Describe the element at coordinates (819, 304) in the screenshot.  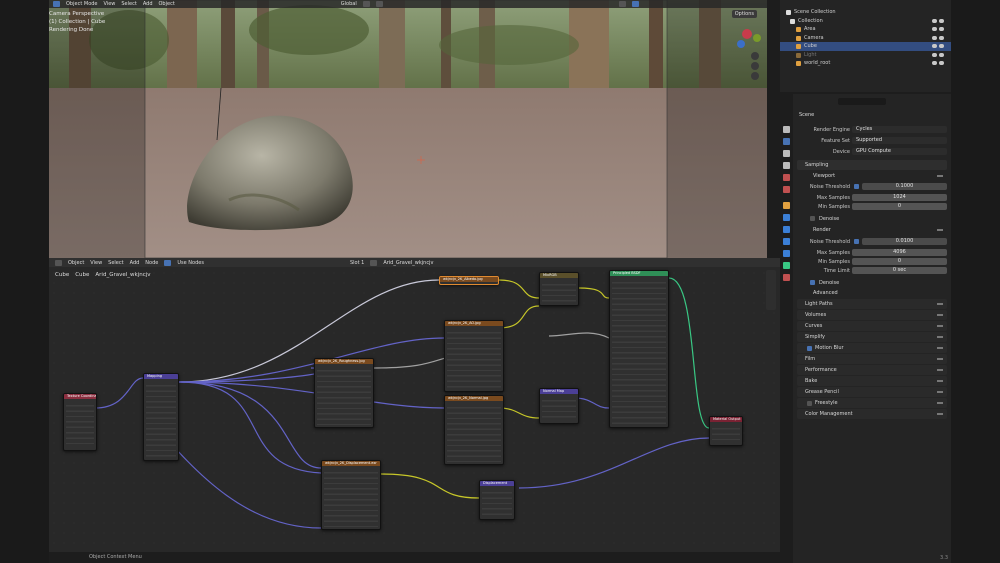
I see `panel-title: Light Paths` at that location.